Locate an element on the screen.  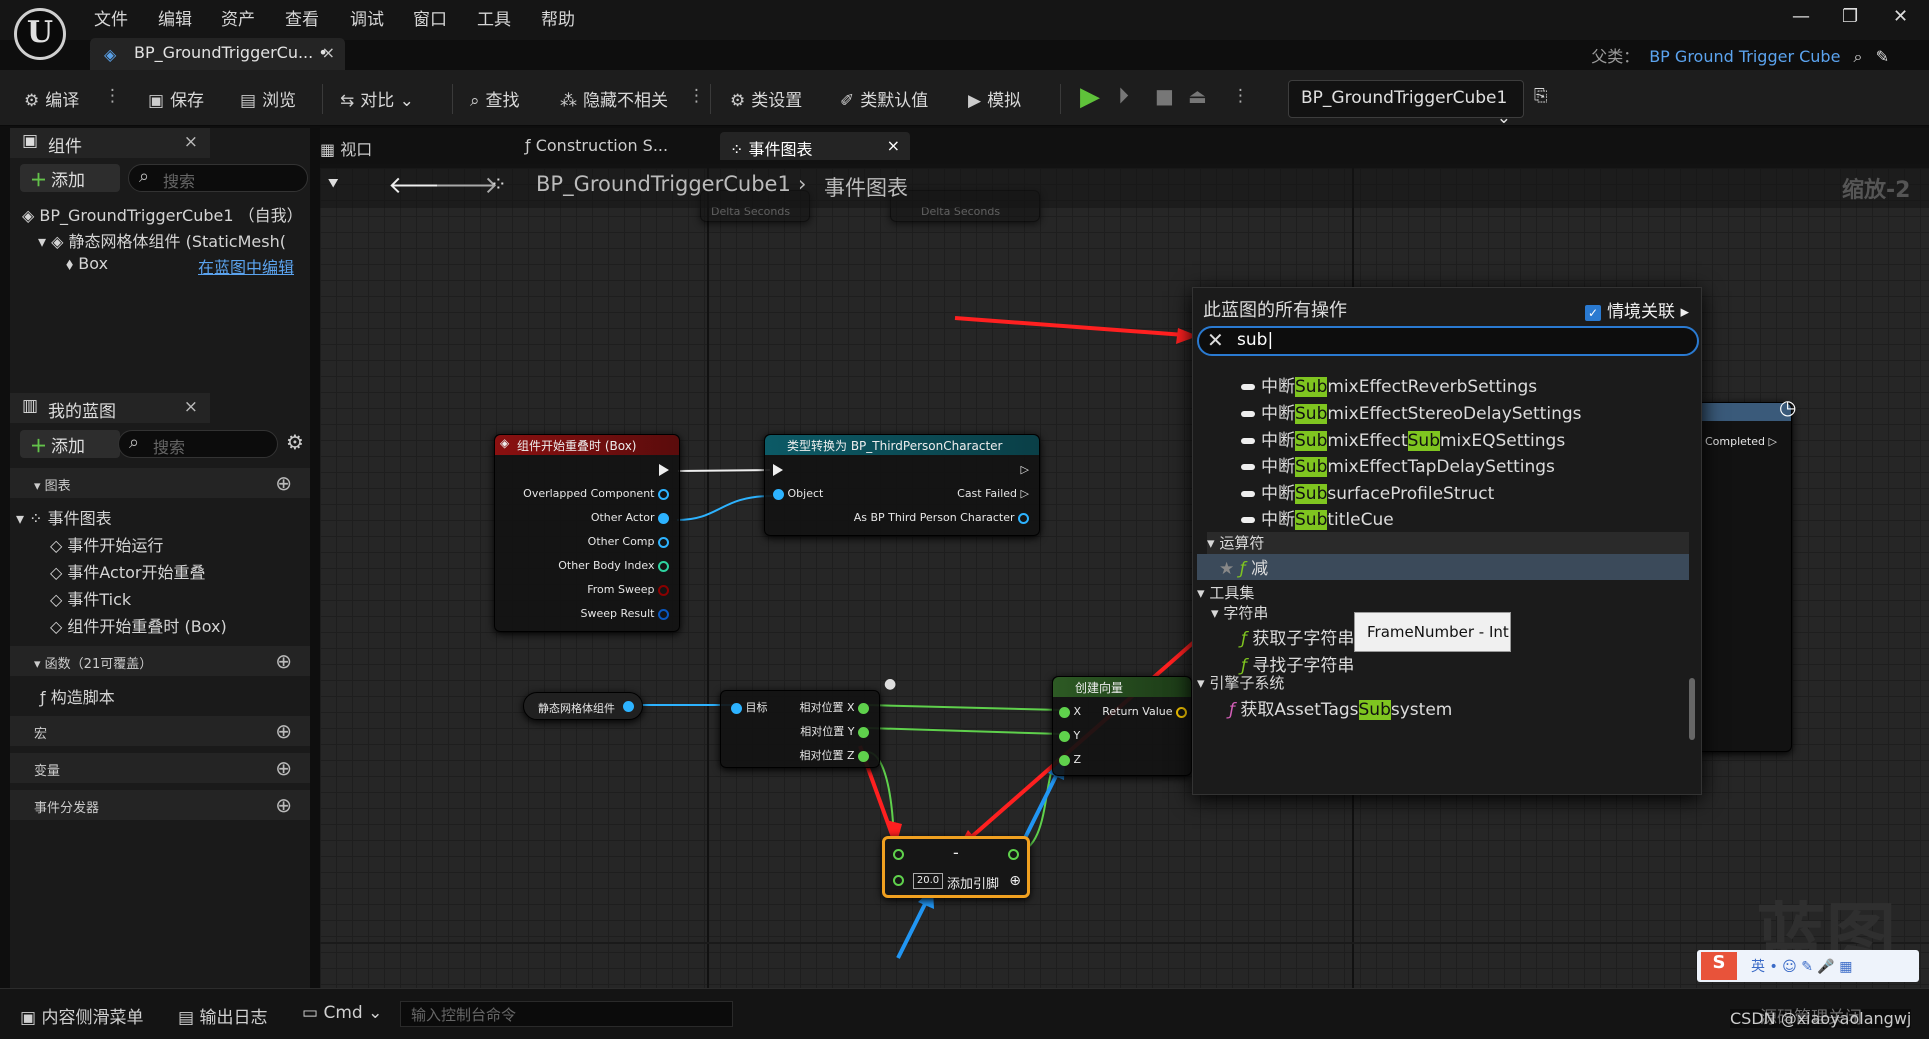
rel-x-pin: 相对位置 X is located at coordinates (834, 707).